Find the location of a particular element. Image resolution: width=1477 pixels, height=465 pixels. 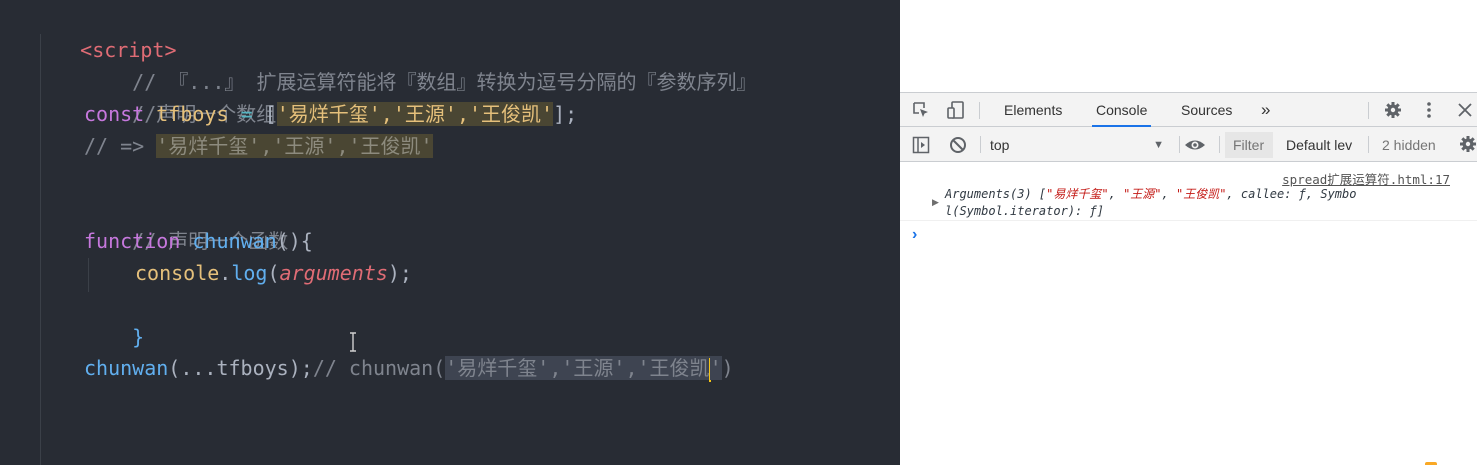

code-line-1: <script> is located at coordinates (104, 32).